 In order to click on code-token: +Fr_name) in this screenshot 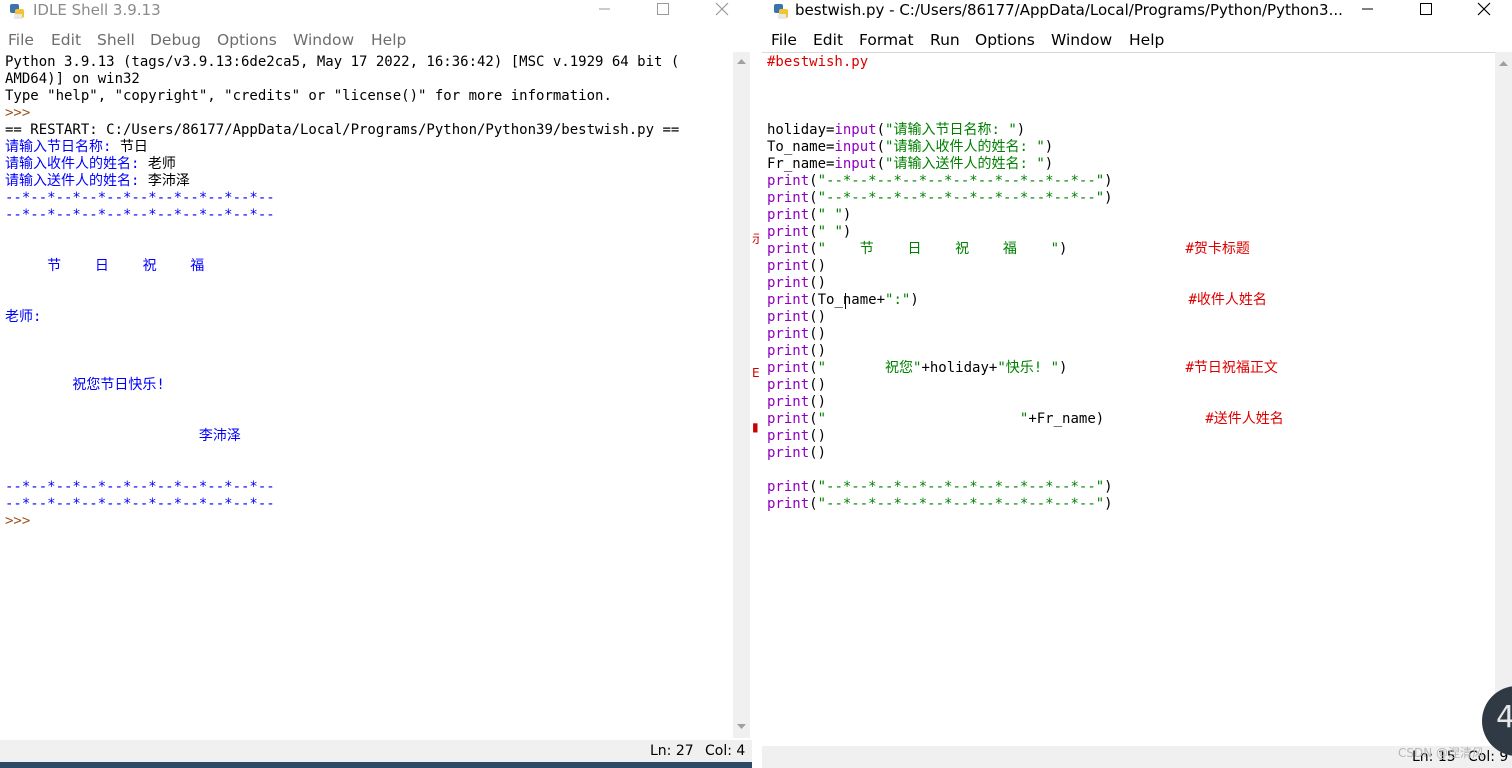, I will do `click(1066, 419)`.